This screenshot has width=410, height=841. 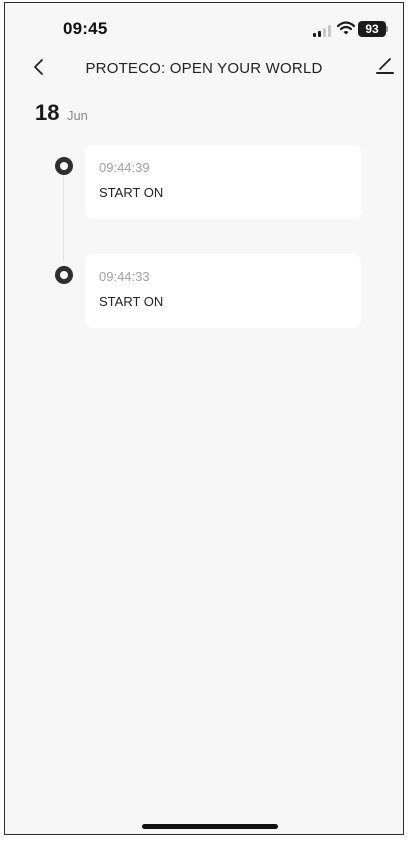 What do you see at coordinates (124, 167) in the screenshot?
I see `event-time: 09:44:39` at bounding box center [124, 167].